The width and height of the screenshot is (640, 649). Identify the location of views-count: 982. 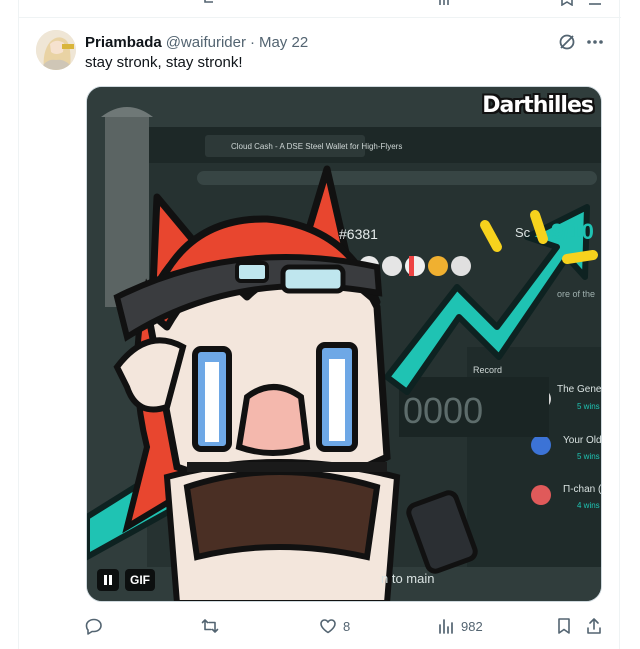
(472, 626).